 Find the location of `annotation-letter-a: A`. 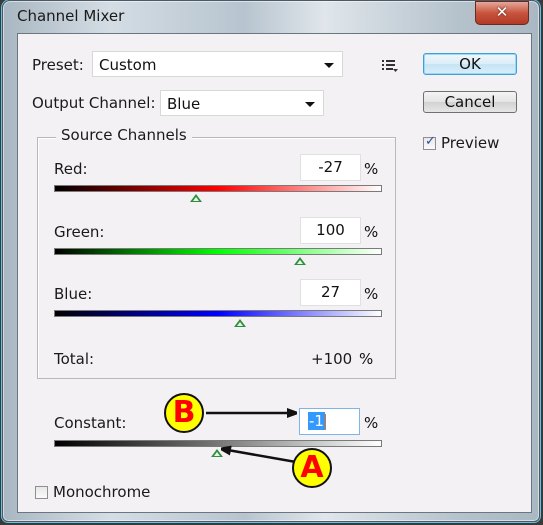

annotation-letter-a: A is located at coordinates (312, 467).